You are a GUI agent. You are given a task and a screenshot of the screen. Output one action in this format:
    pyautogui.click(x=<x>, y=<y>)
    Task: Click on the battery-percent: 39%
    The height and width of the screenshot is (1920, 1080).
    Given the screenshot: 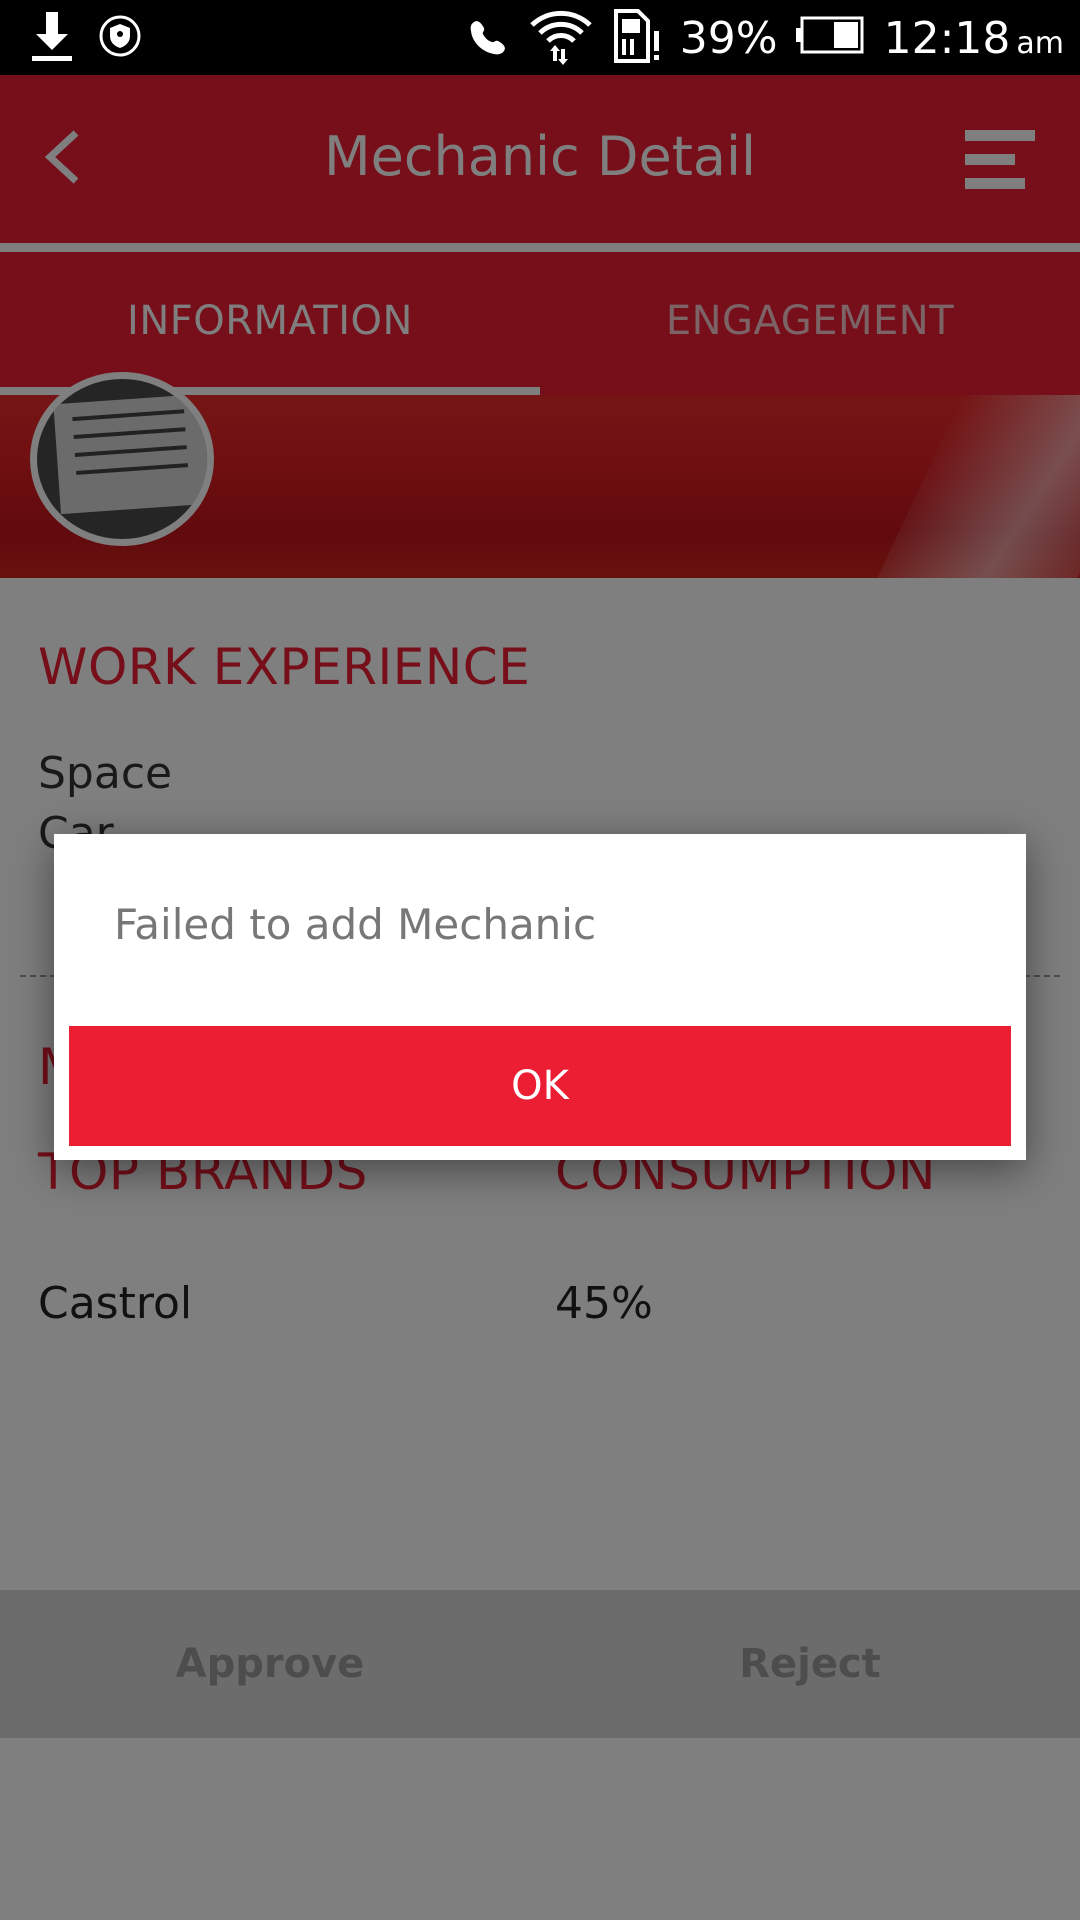 What is the action you would take?
    pyautogui.click(x=728, y=38)
    